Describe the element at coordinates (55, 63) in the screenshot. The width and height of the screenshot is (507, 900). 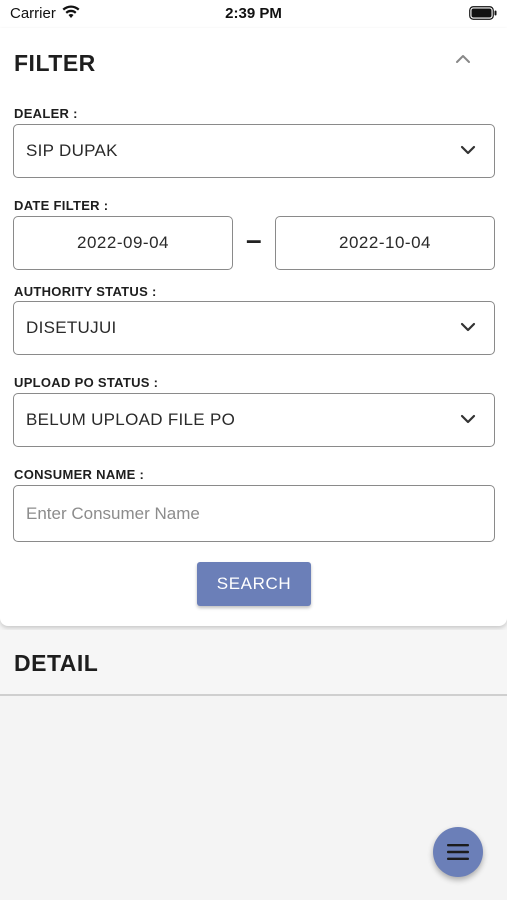
I see `filter-title: FILTER` at that location.